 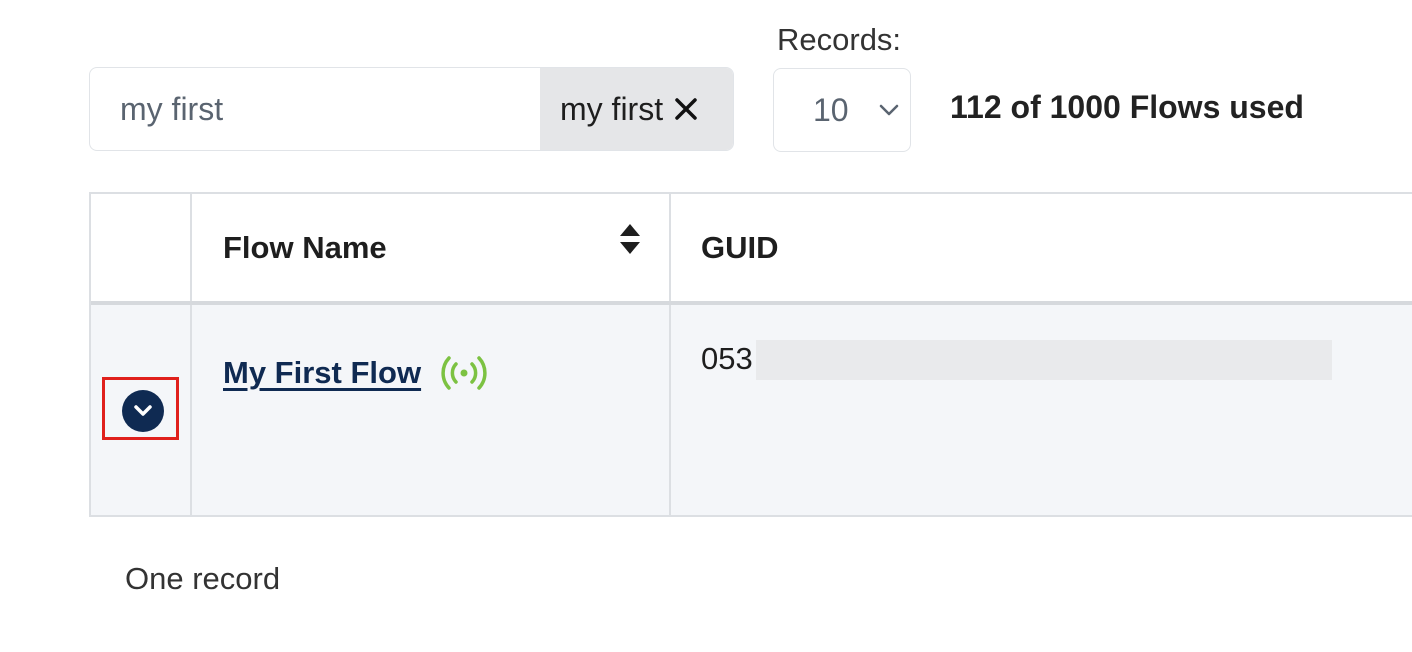 I want to click on records-selected-value: 10, so click(x=831, y=109).